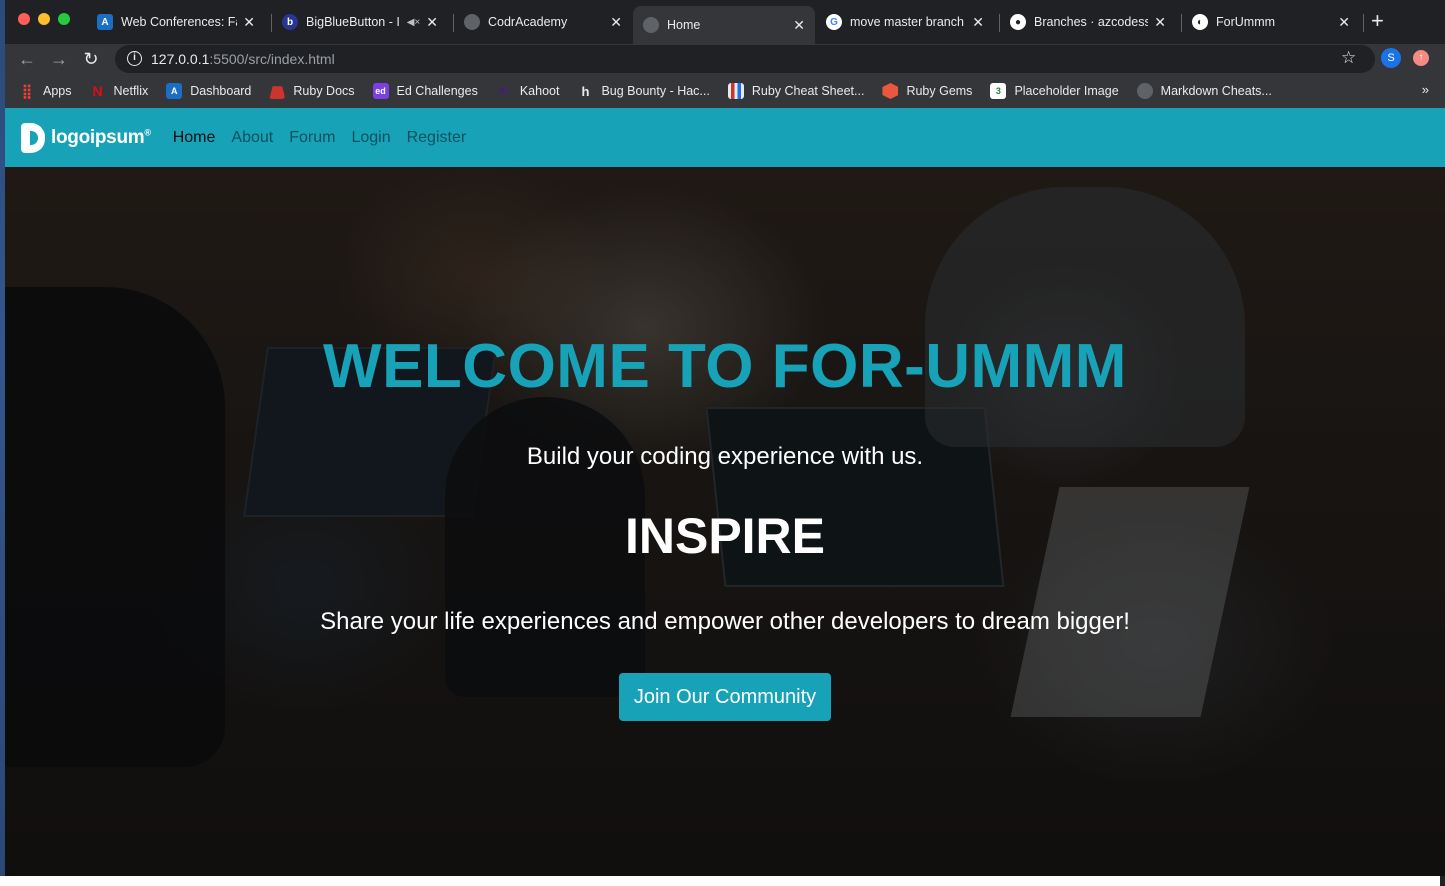 The height and width of the screenshot is (886, 1445). What do you see at coordinates (528, 22) in the screenshot?
I see `tab-title: CodrAcademy` at bounding box center [528, 22].